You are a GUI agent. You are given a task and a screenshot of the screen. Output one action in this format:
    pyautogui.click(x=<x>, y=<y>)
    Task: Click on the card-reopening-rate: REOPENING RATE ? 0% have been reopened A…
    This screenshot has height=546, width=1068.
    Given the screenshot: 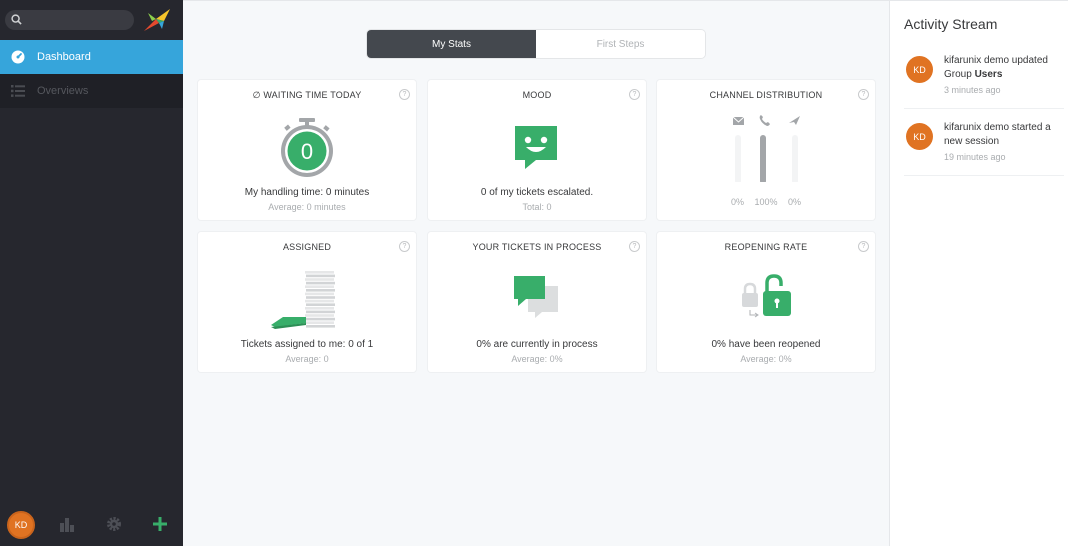 What is the action you would take?
    pyautogui.click(x=766, y=302)
    